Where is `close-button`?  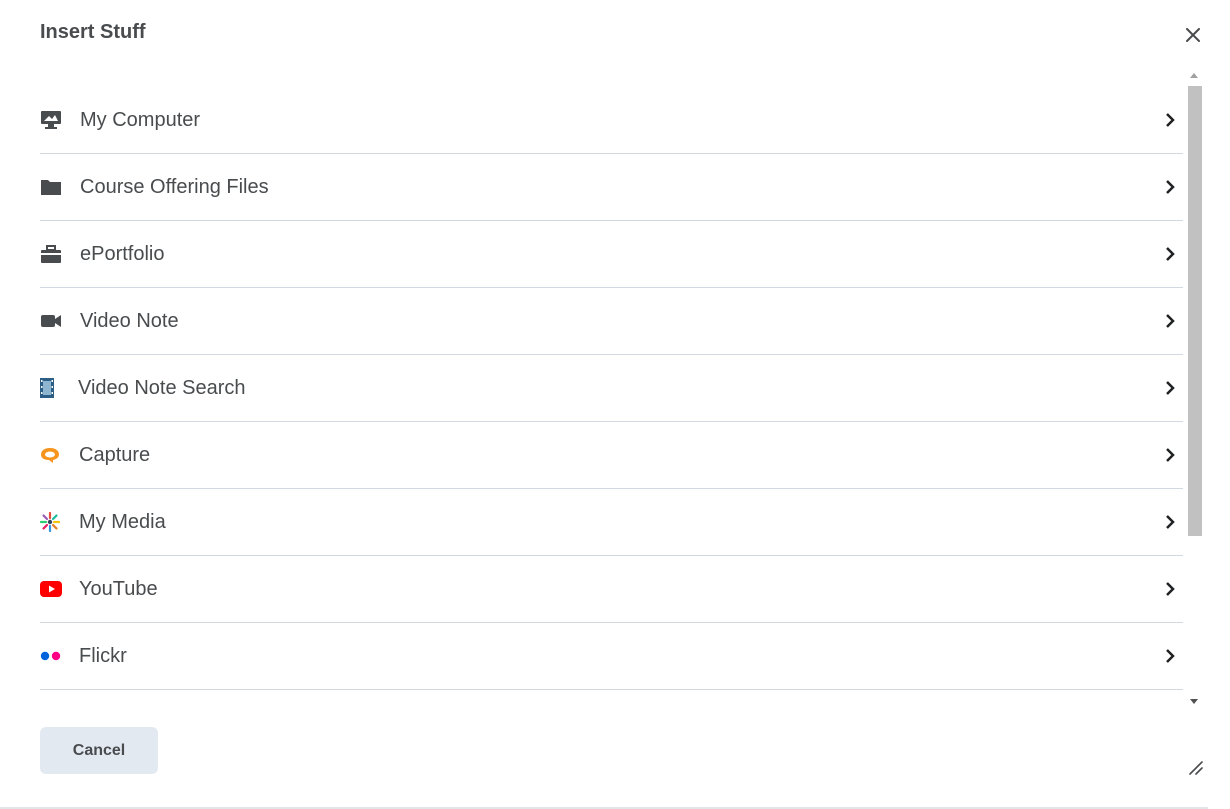
close-button is located at coordinates (1193, 35).